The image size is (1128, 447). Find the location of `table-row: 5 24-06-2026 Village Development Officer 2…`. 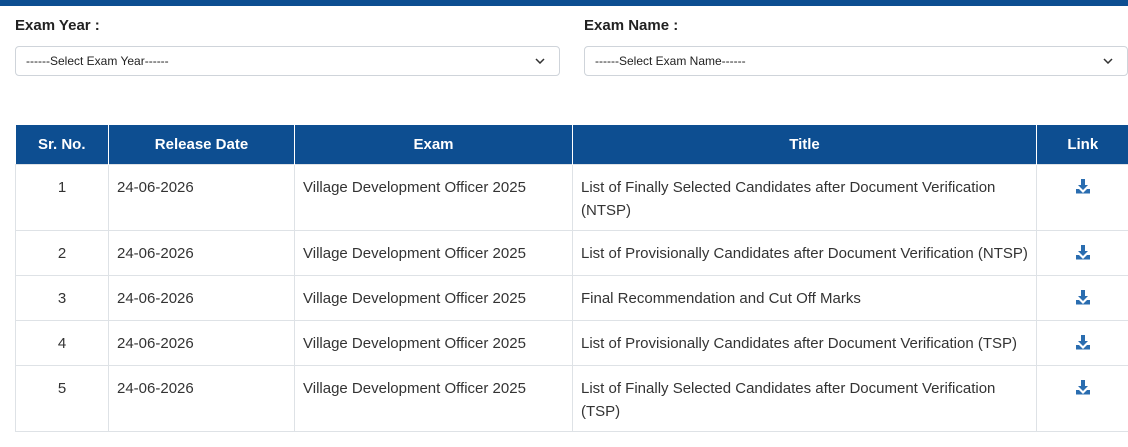

table-row: 5 24-06-2026 Village Development Officer 2… is located at coordinates (571, 398).